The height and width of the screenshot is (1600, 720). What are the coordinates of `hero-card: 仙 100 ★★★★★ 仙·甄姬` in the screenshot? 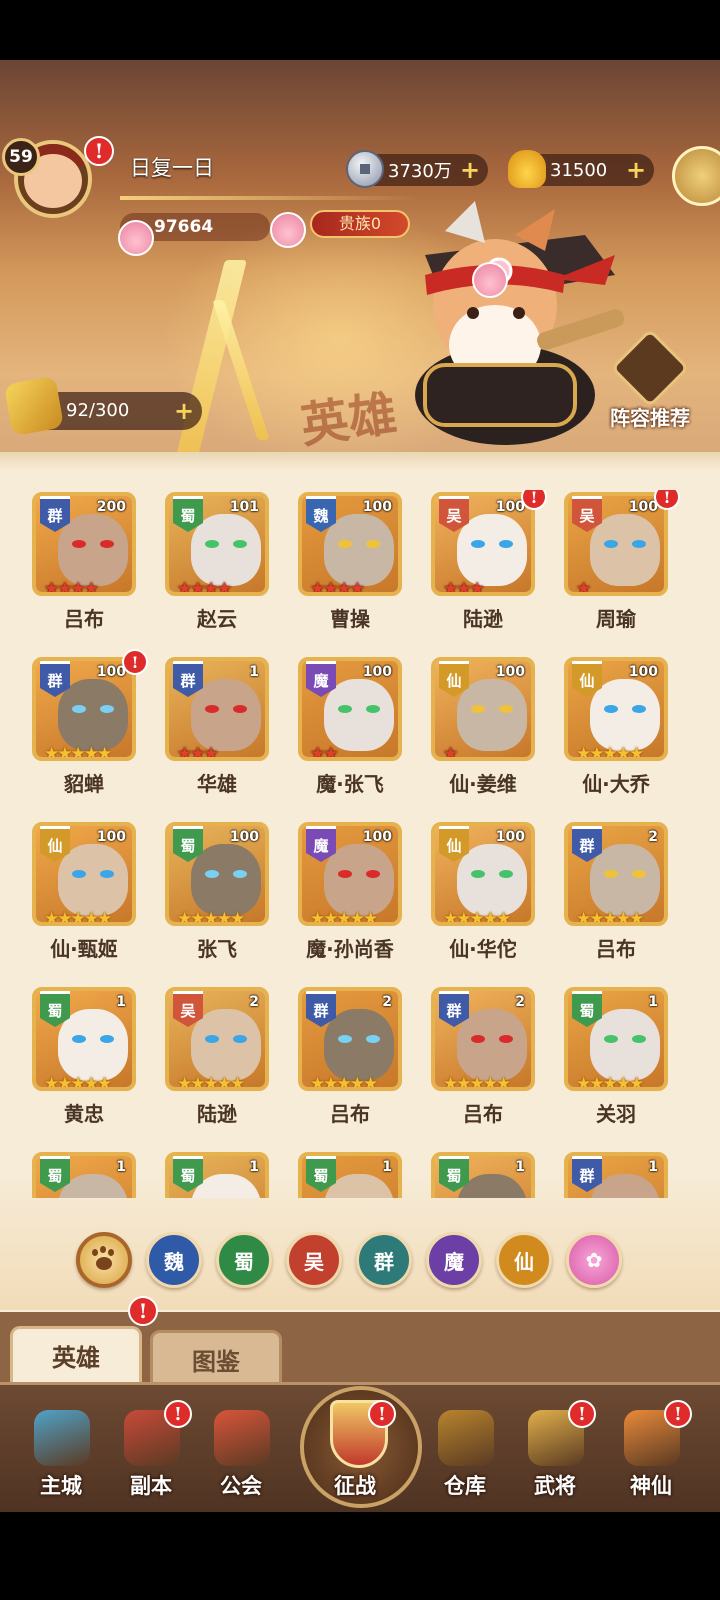 It's located at (84, 895).